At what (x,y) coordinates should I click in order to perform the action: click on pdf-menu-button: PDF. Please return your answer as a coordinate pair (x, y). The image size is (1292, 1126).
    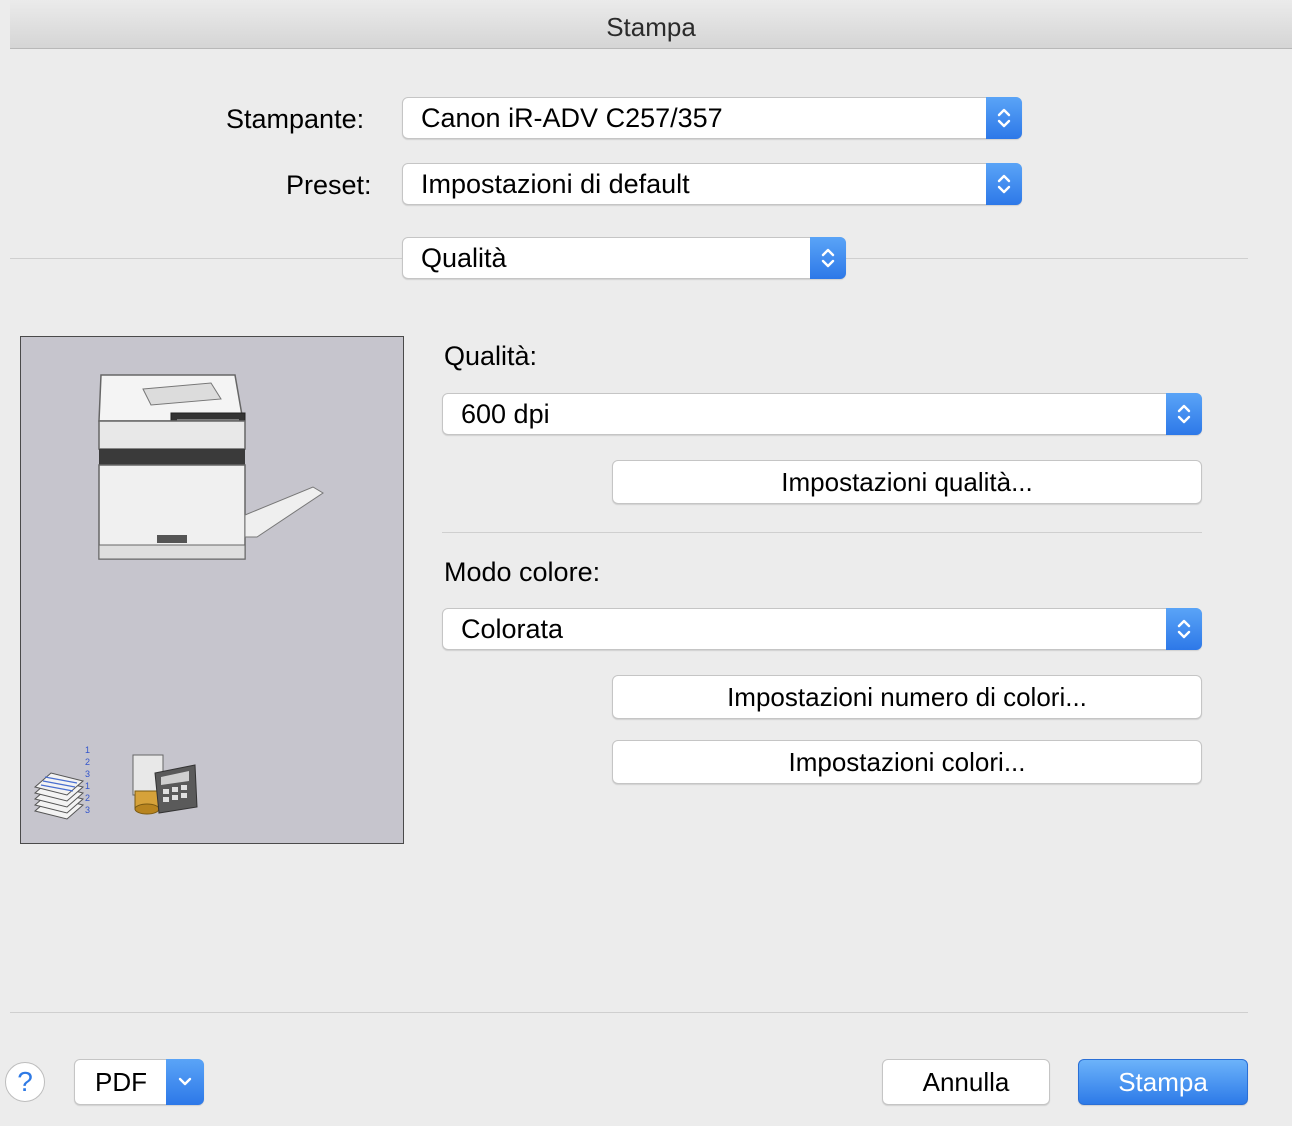
    Looking at the image, I should click on (139, 1082).